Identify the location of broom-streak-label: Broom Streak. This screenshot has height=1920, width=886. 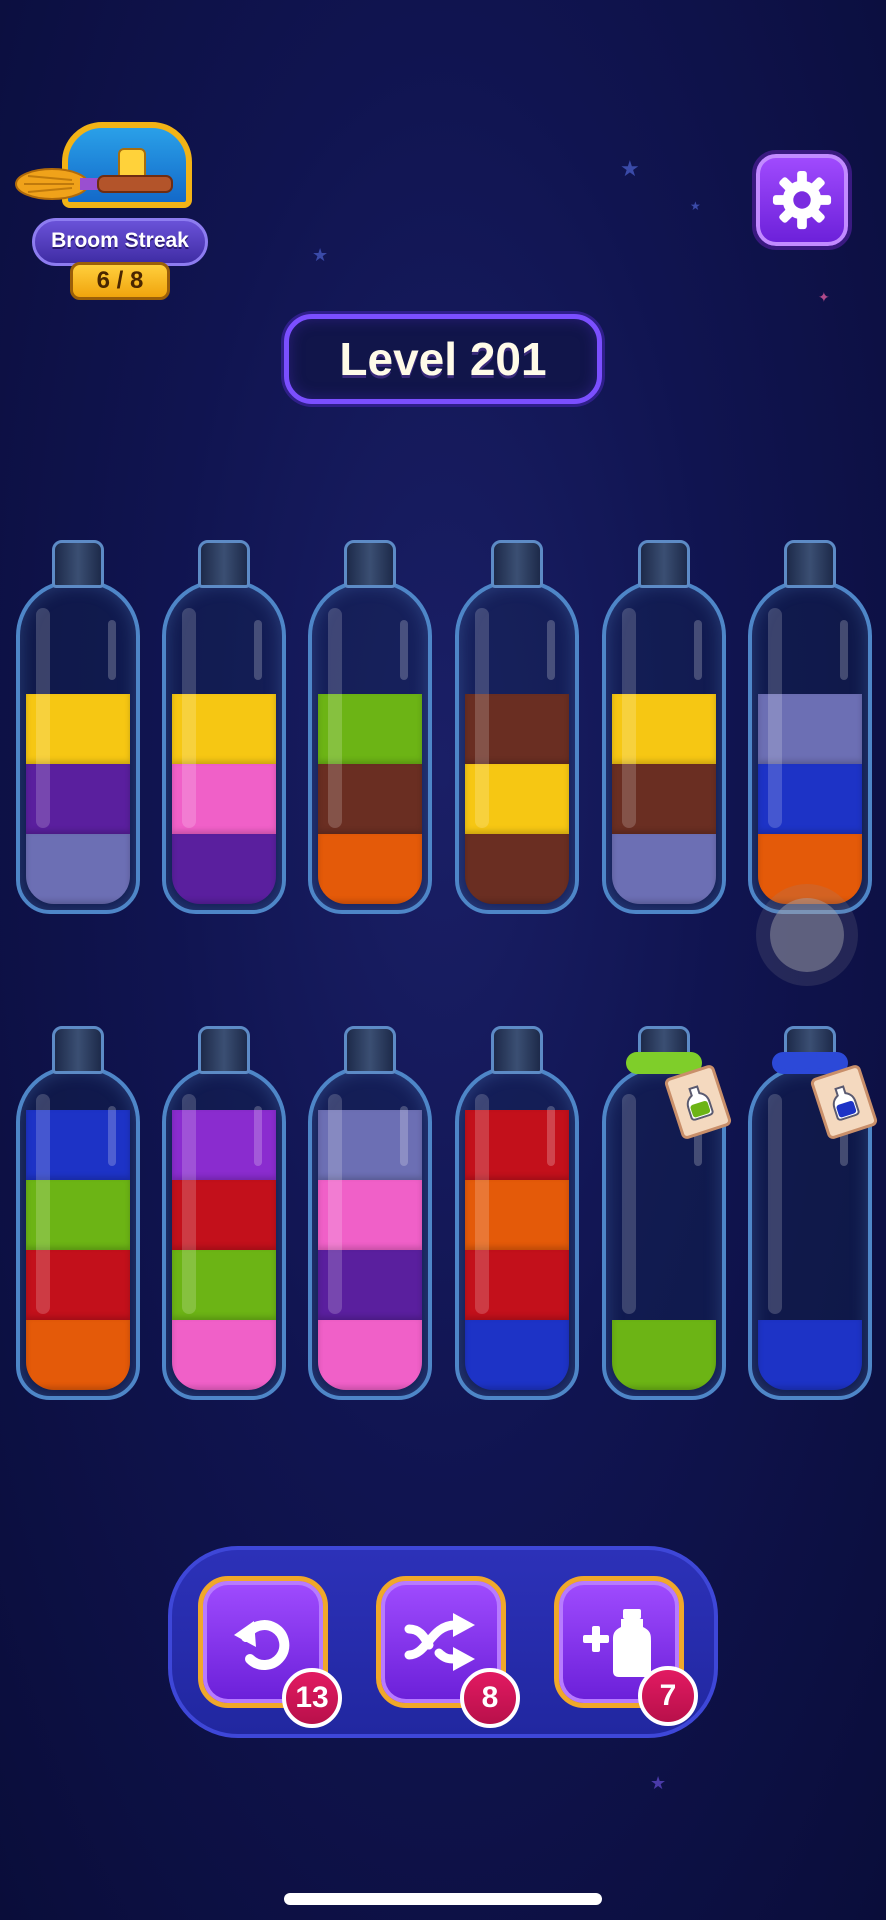
(120, 242).